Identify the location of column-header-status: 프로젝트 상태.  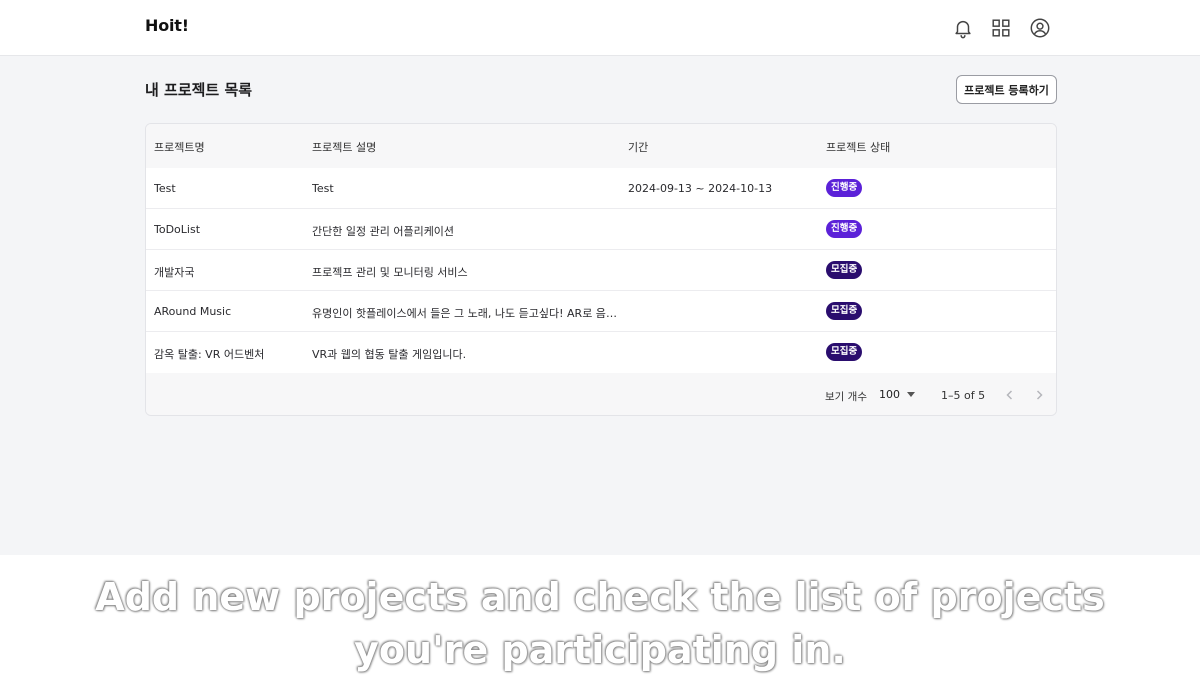
(858, 147).